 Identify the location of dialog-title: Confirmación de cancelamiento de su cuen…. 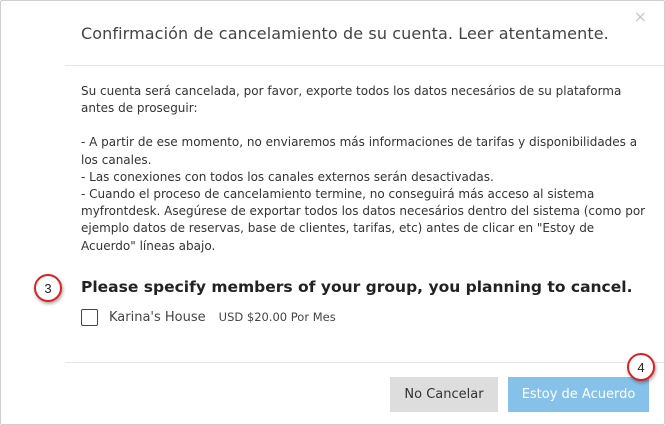
(345, 33).